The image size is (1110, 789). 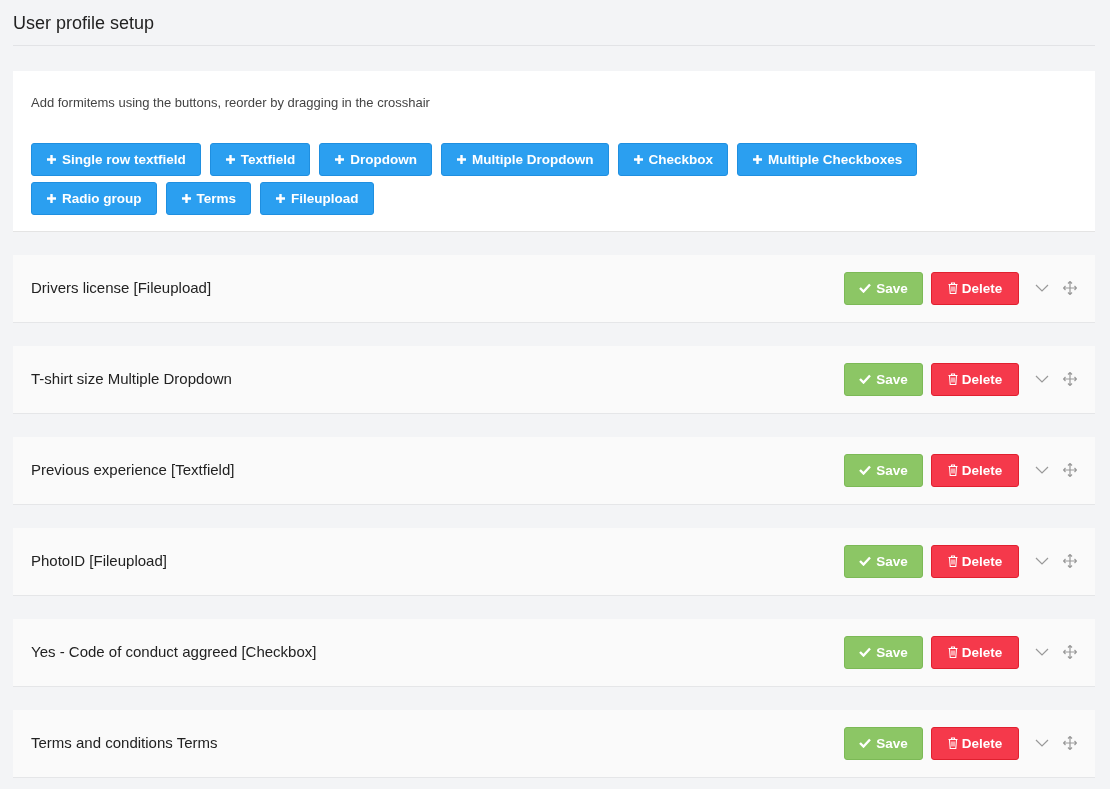 What do you see at coordinates (827, 159) in the screenshot?
I see `add-button: Multiple Checkboxes` at bounding box center [827, 159].